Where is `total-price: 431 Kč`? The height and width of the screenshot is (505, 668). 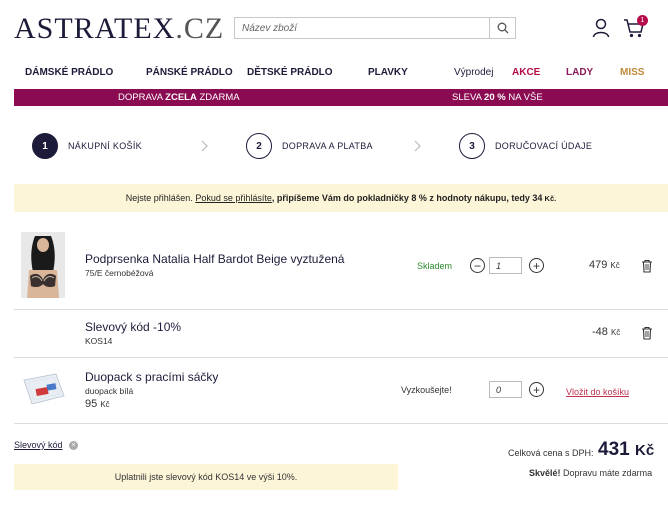 total-price: 431 Kč is located at coordinates (626, 449).